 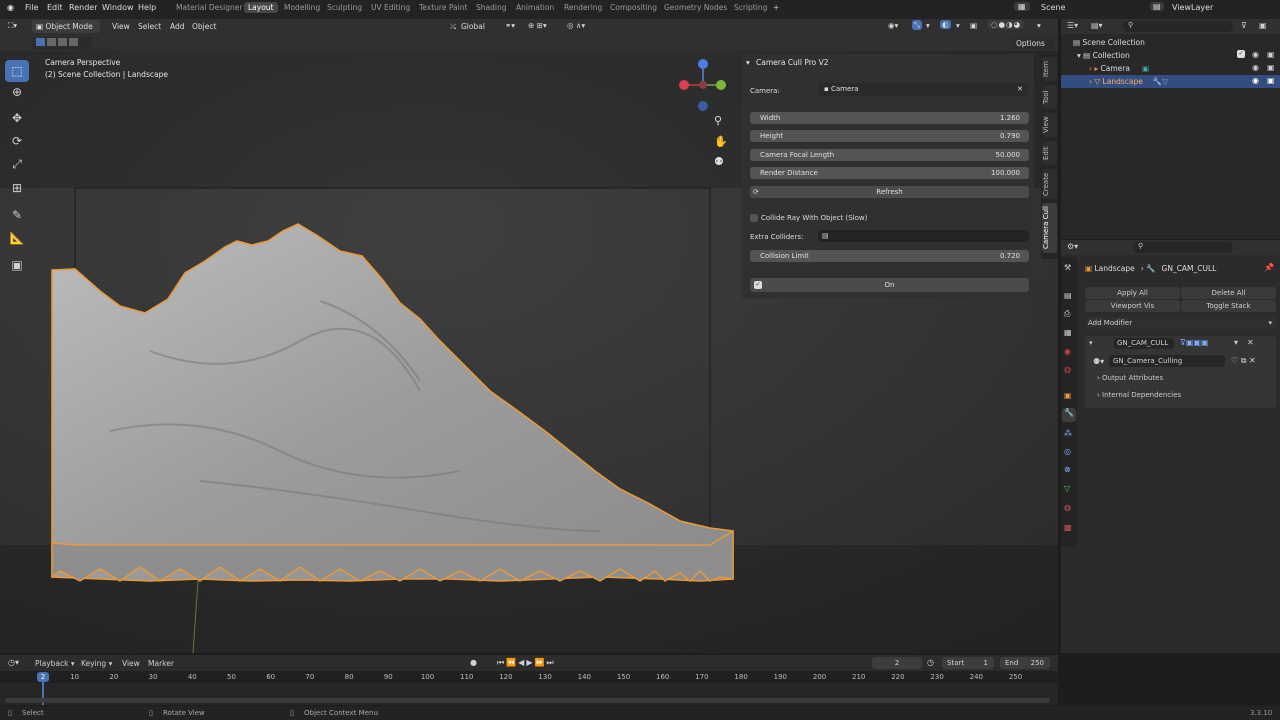 I want to click on apply-all-button: Apply All, so click(x=1132, y=293).